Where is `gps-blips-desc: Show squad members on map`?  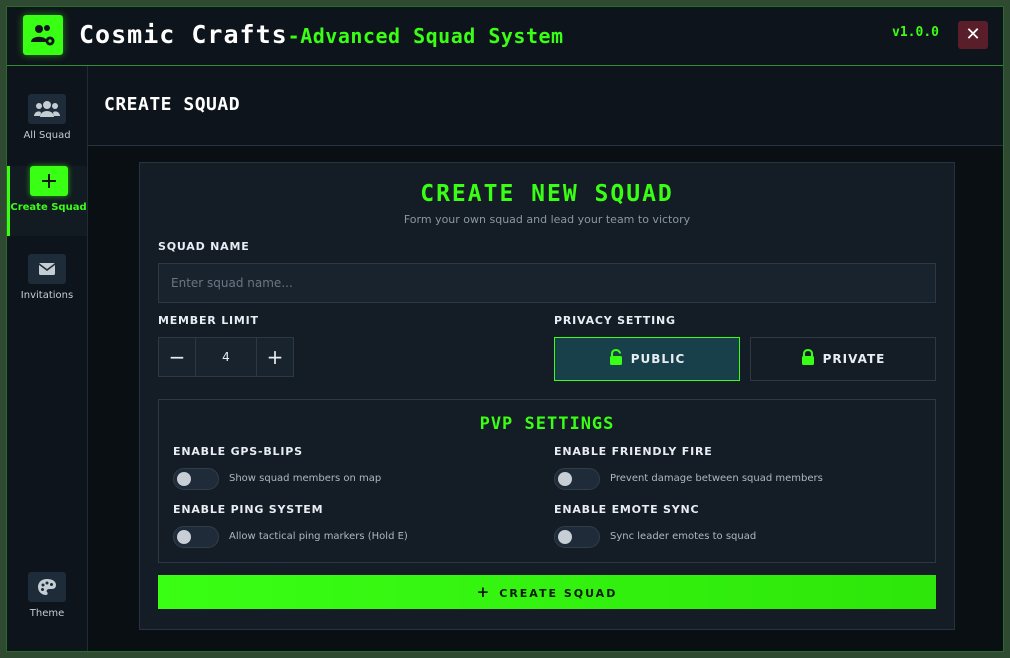 gps-blips-desc: Show squad members on map is located at coordinates (305, 478).